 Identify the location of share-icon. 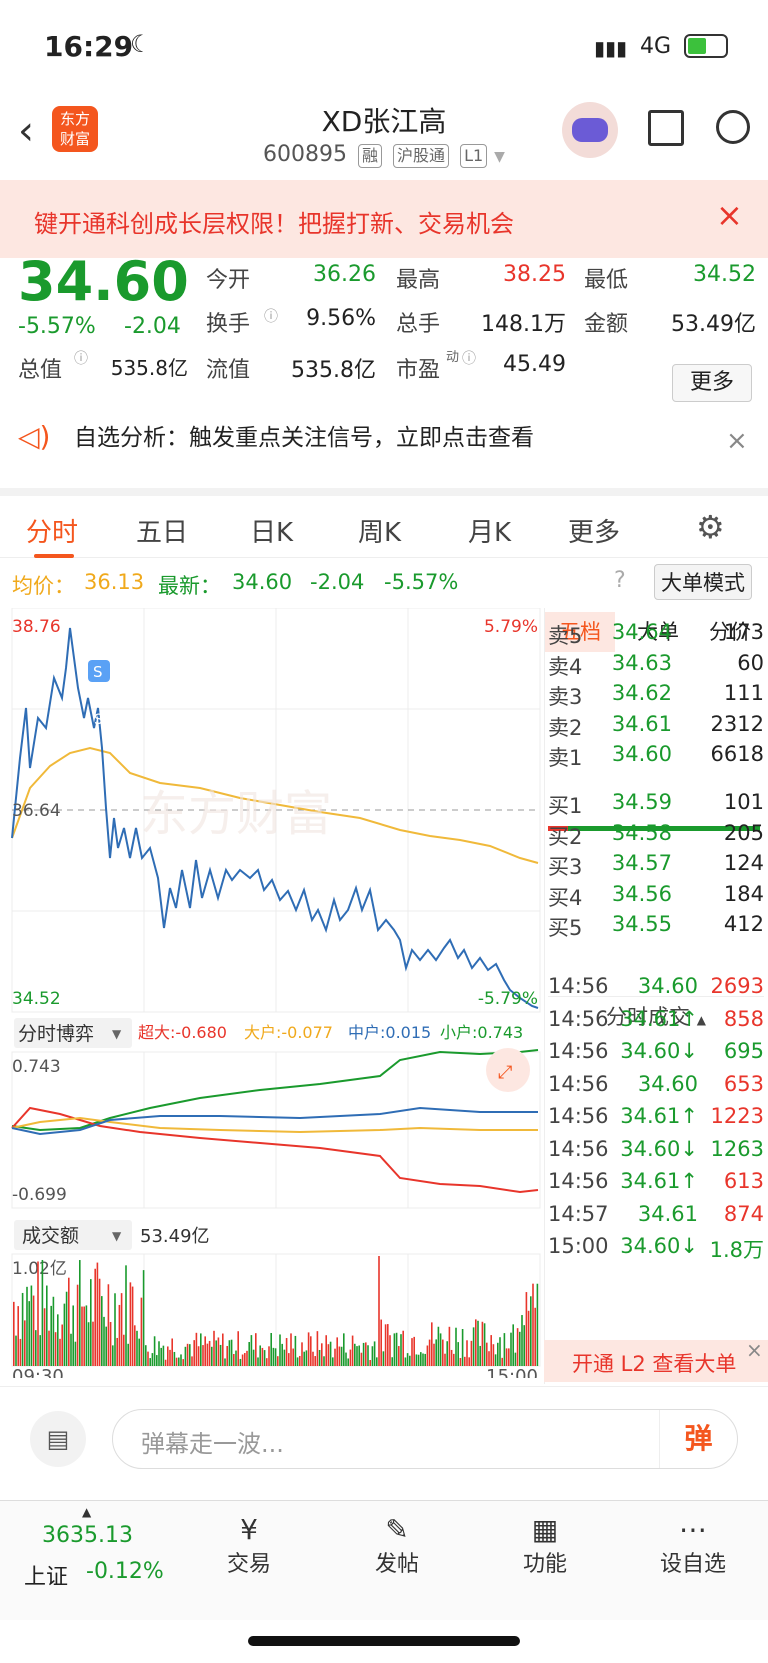
(666, 128).